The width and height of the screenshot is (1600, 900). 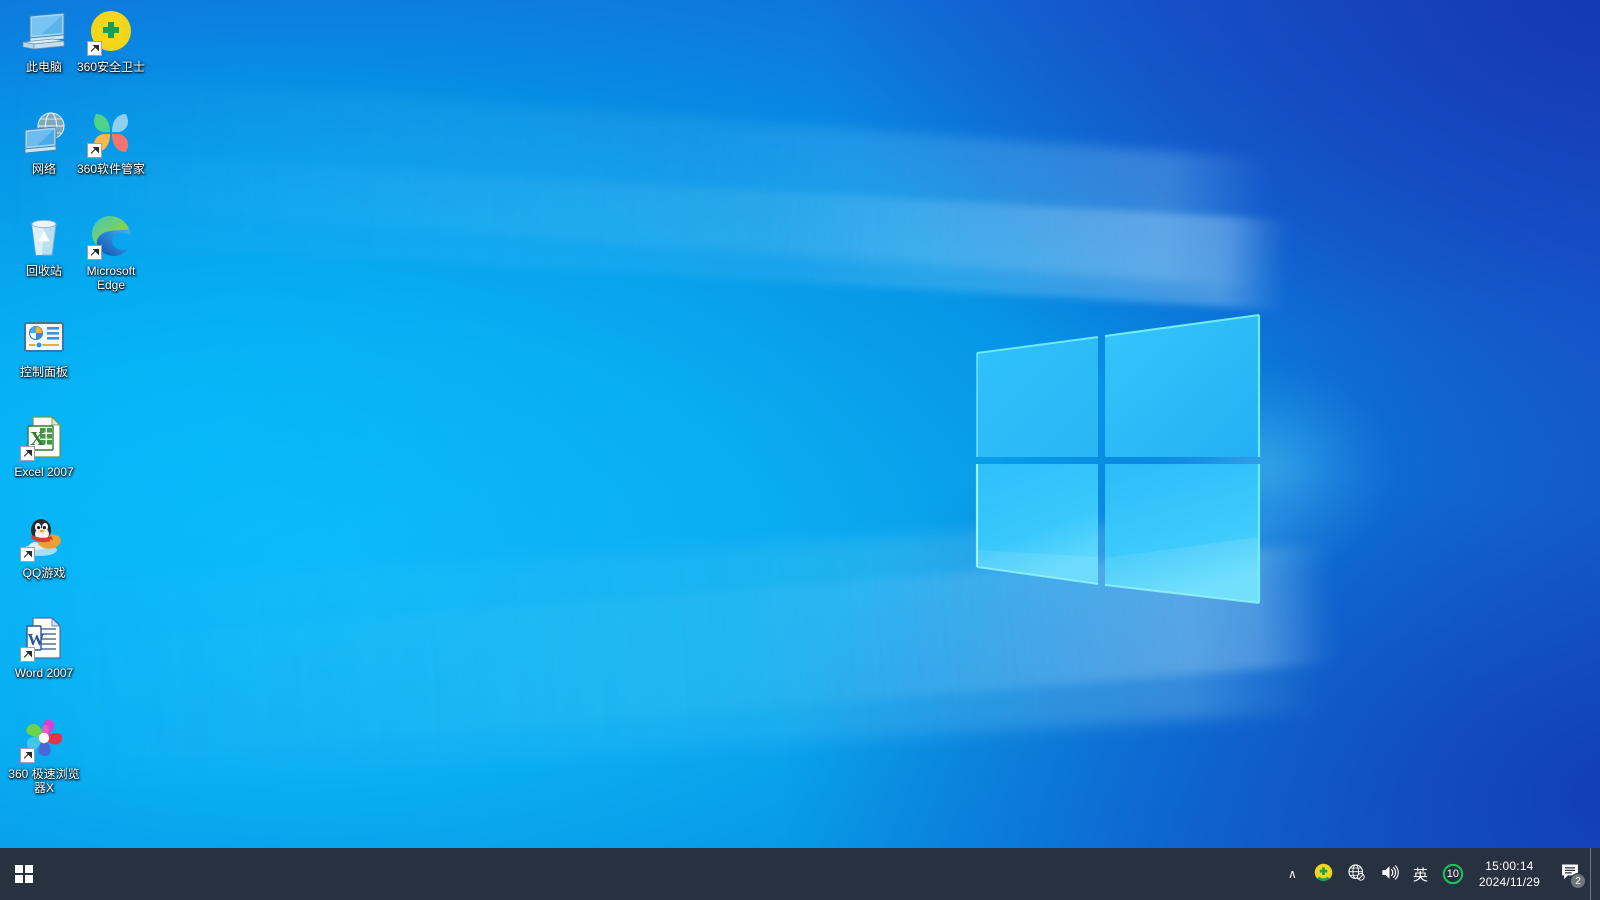 I want to click on desktop-icon-label: 网络, so click(x=43, y=169).